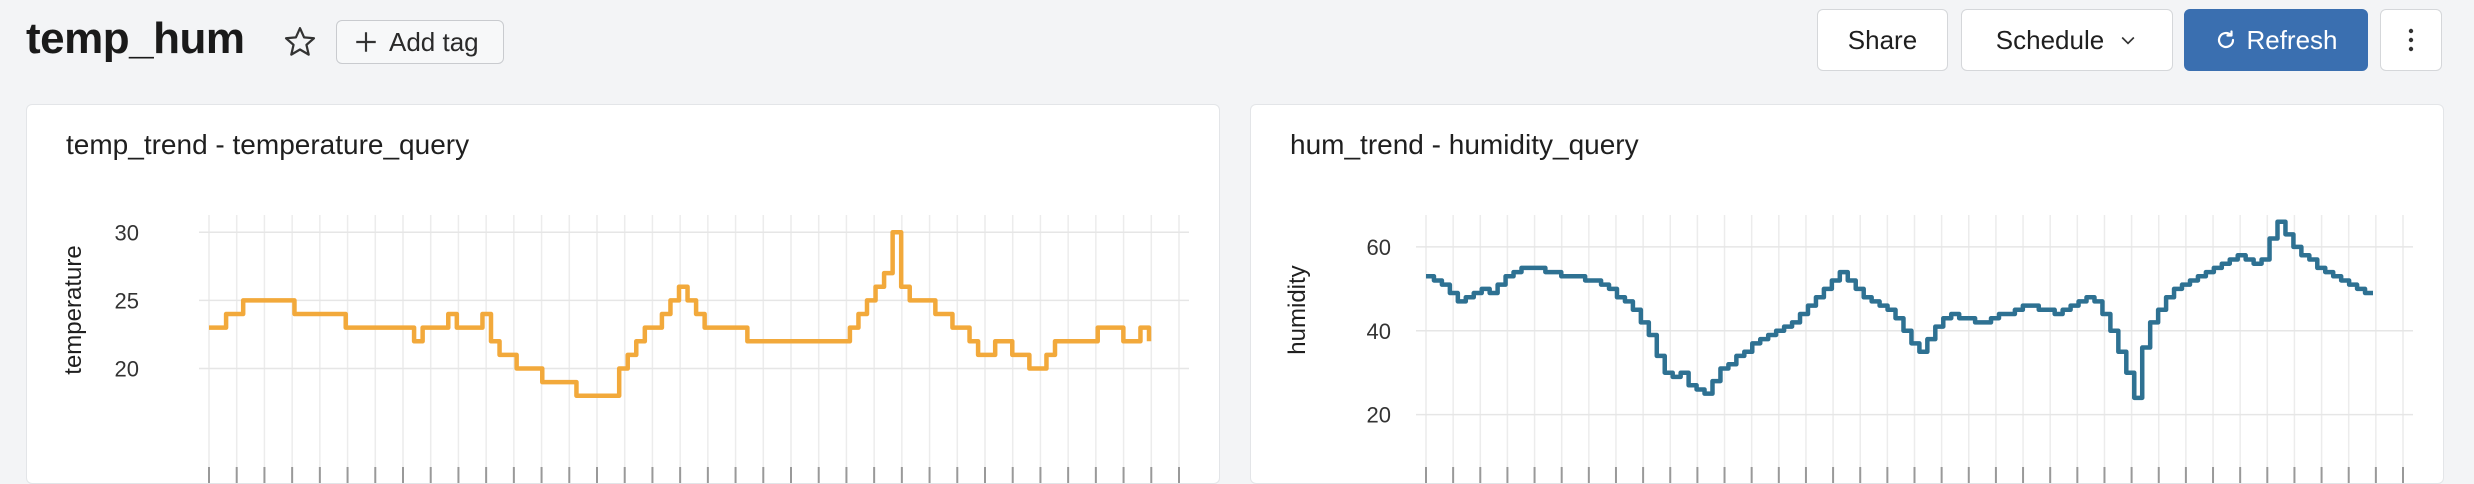 Image resolution: width=2474 pixels, height=484 pixels. I want to click on add-tag-label: Add tag, so click(434, 41).